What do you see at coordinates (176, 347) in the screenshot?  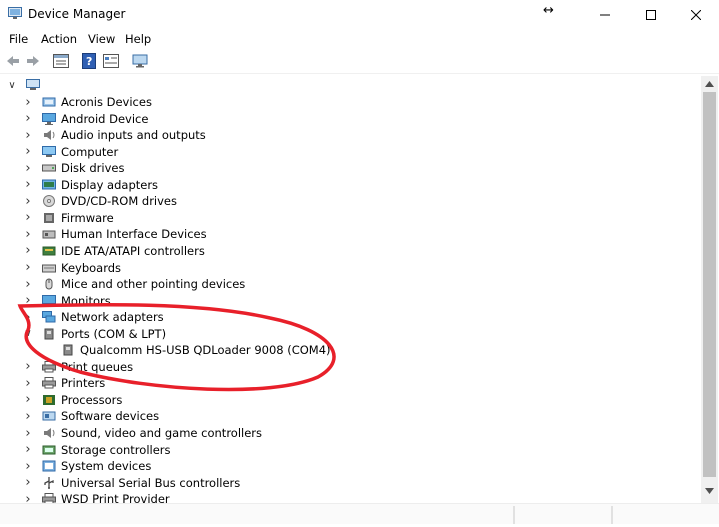 I see `annotation-circle` at bounding box center [176, 347].